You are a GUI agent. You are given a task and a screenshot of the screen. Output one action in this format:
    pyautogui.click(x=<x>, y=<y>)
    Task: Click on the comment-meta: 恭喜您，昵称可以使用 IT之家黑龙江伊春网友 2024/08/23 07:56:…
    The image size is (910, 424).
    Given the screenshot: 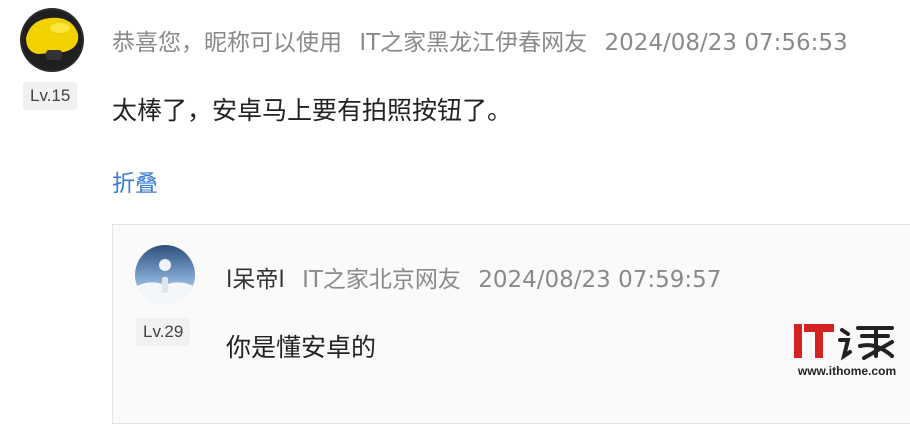 What is the action you would take?
    pyautogui.click(x=485, y=40)
    